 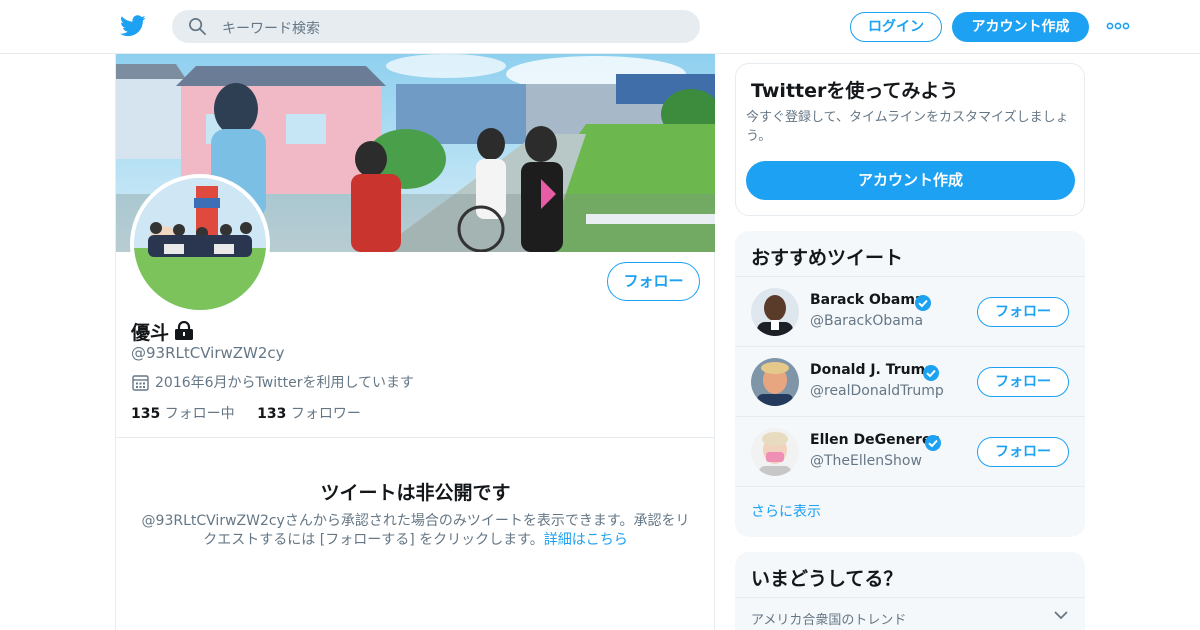 I want to click on follow-button: フォロー, so click(x=653, y=281).